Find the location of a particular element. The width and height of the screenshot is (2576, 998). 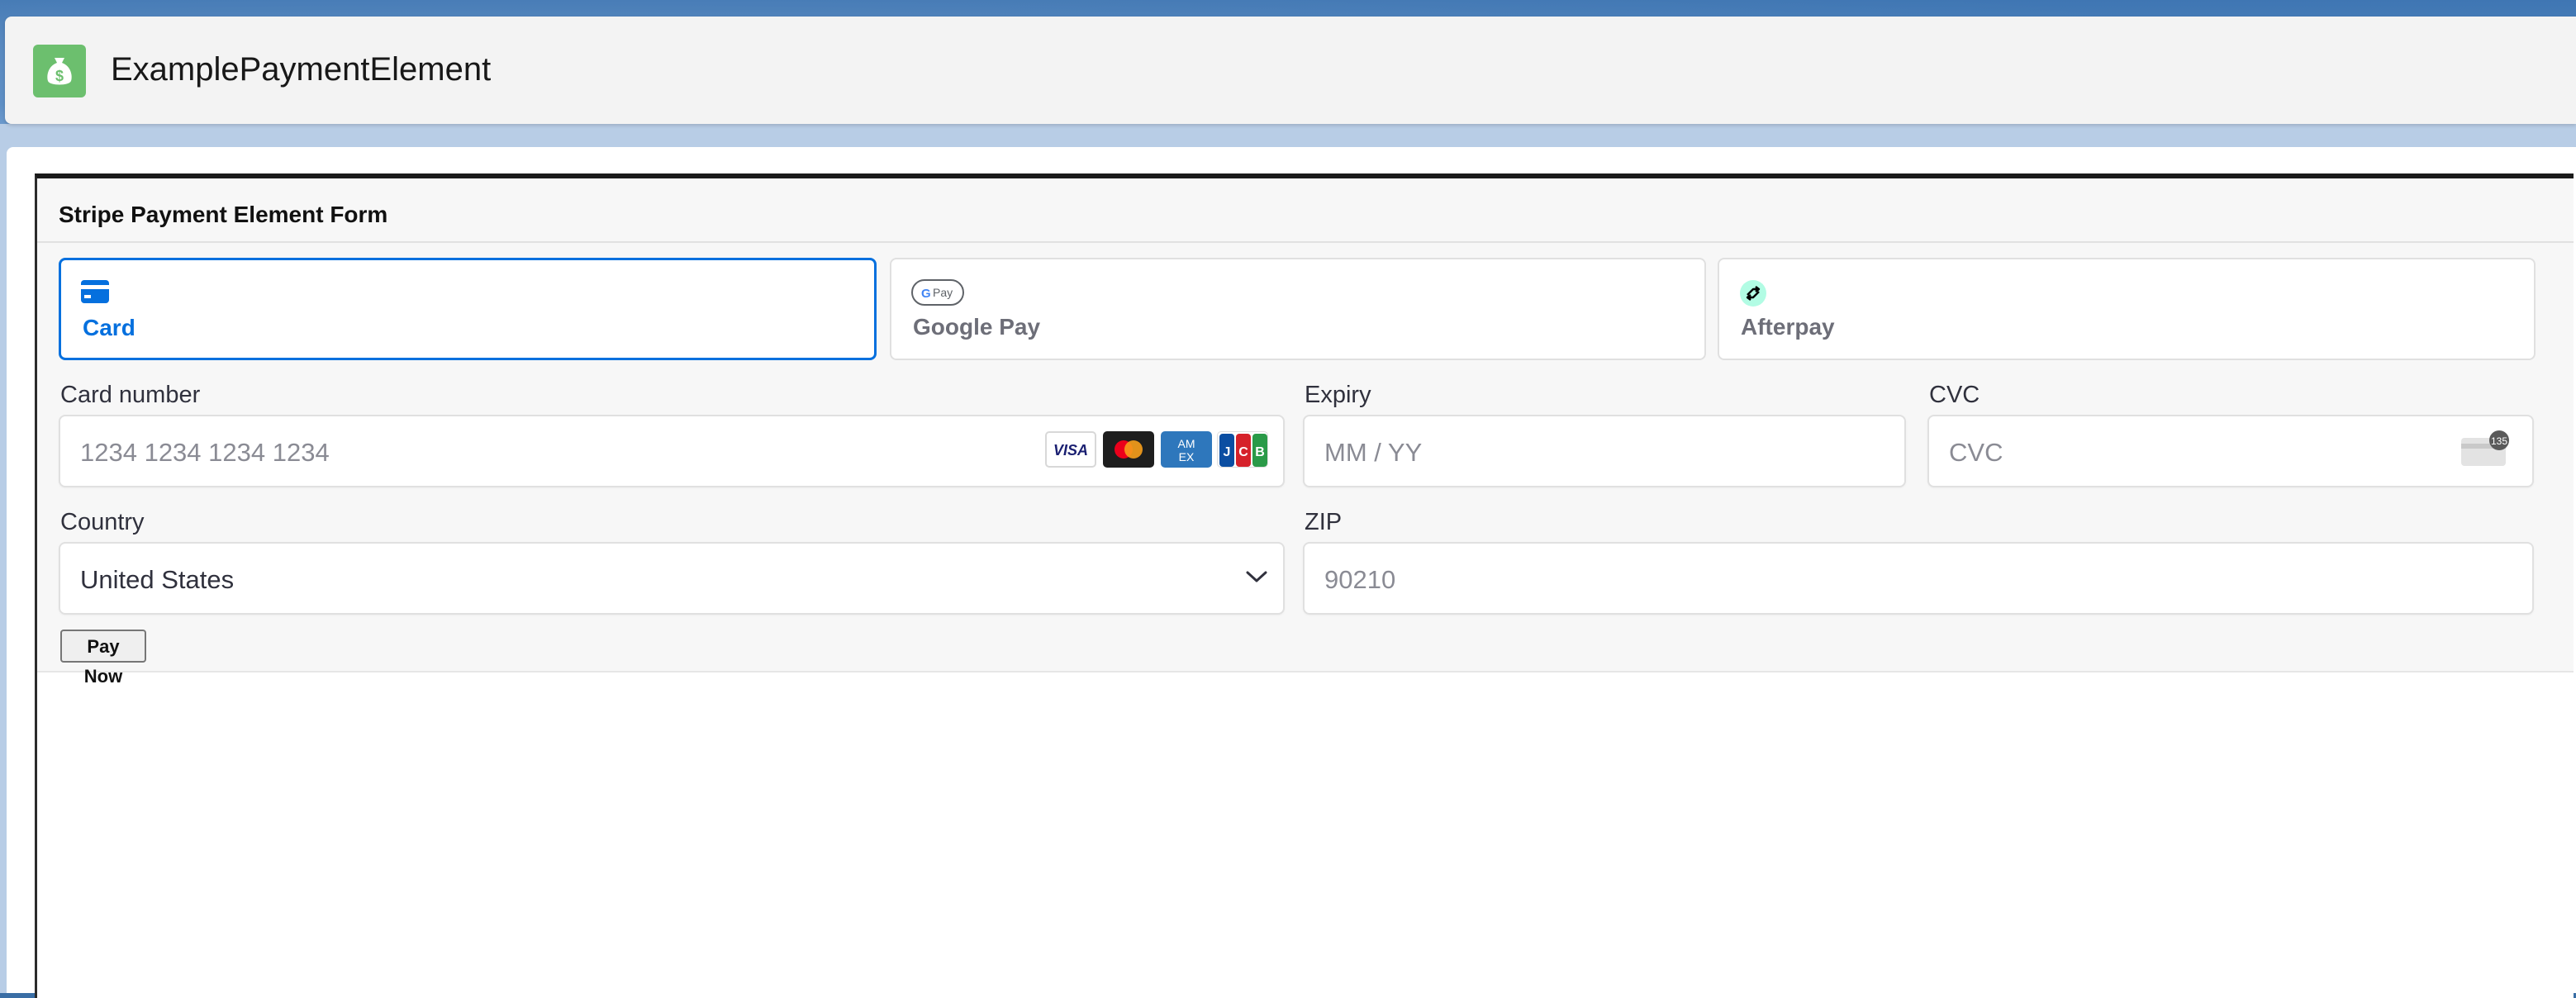

jcb-icon: J C B is located at coordinates (1242, 450).